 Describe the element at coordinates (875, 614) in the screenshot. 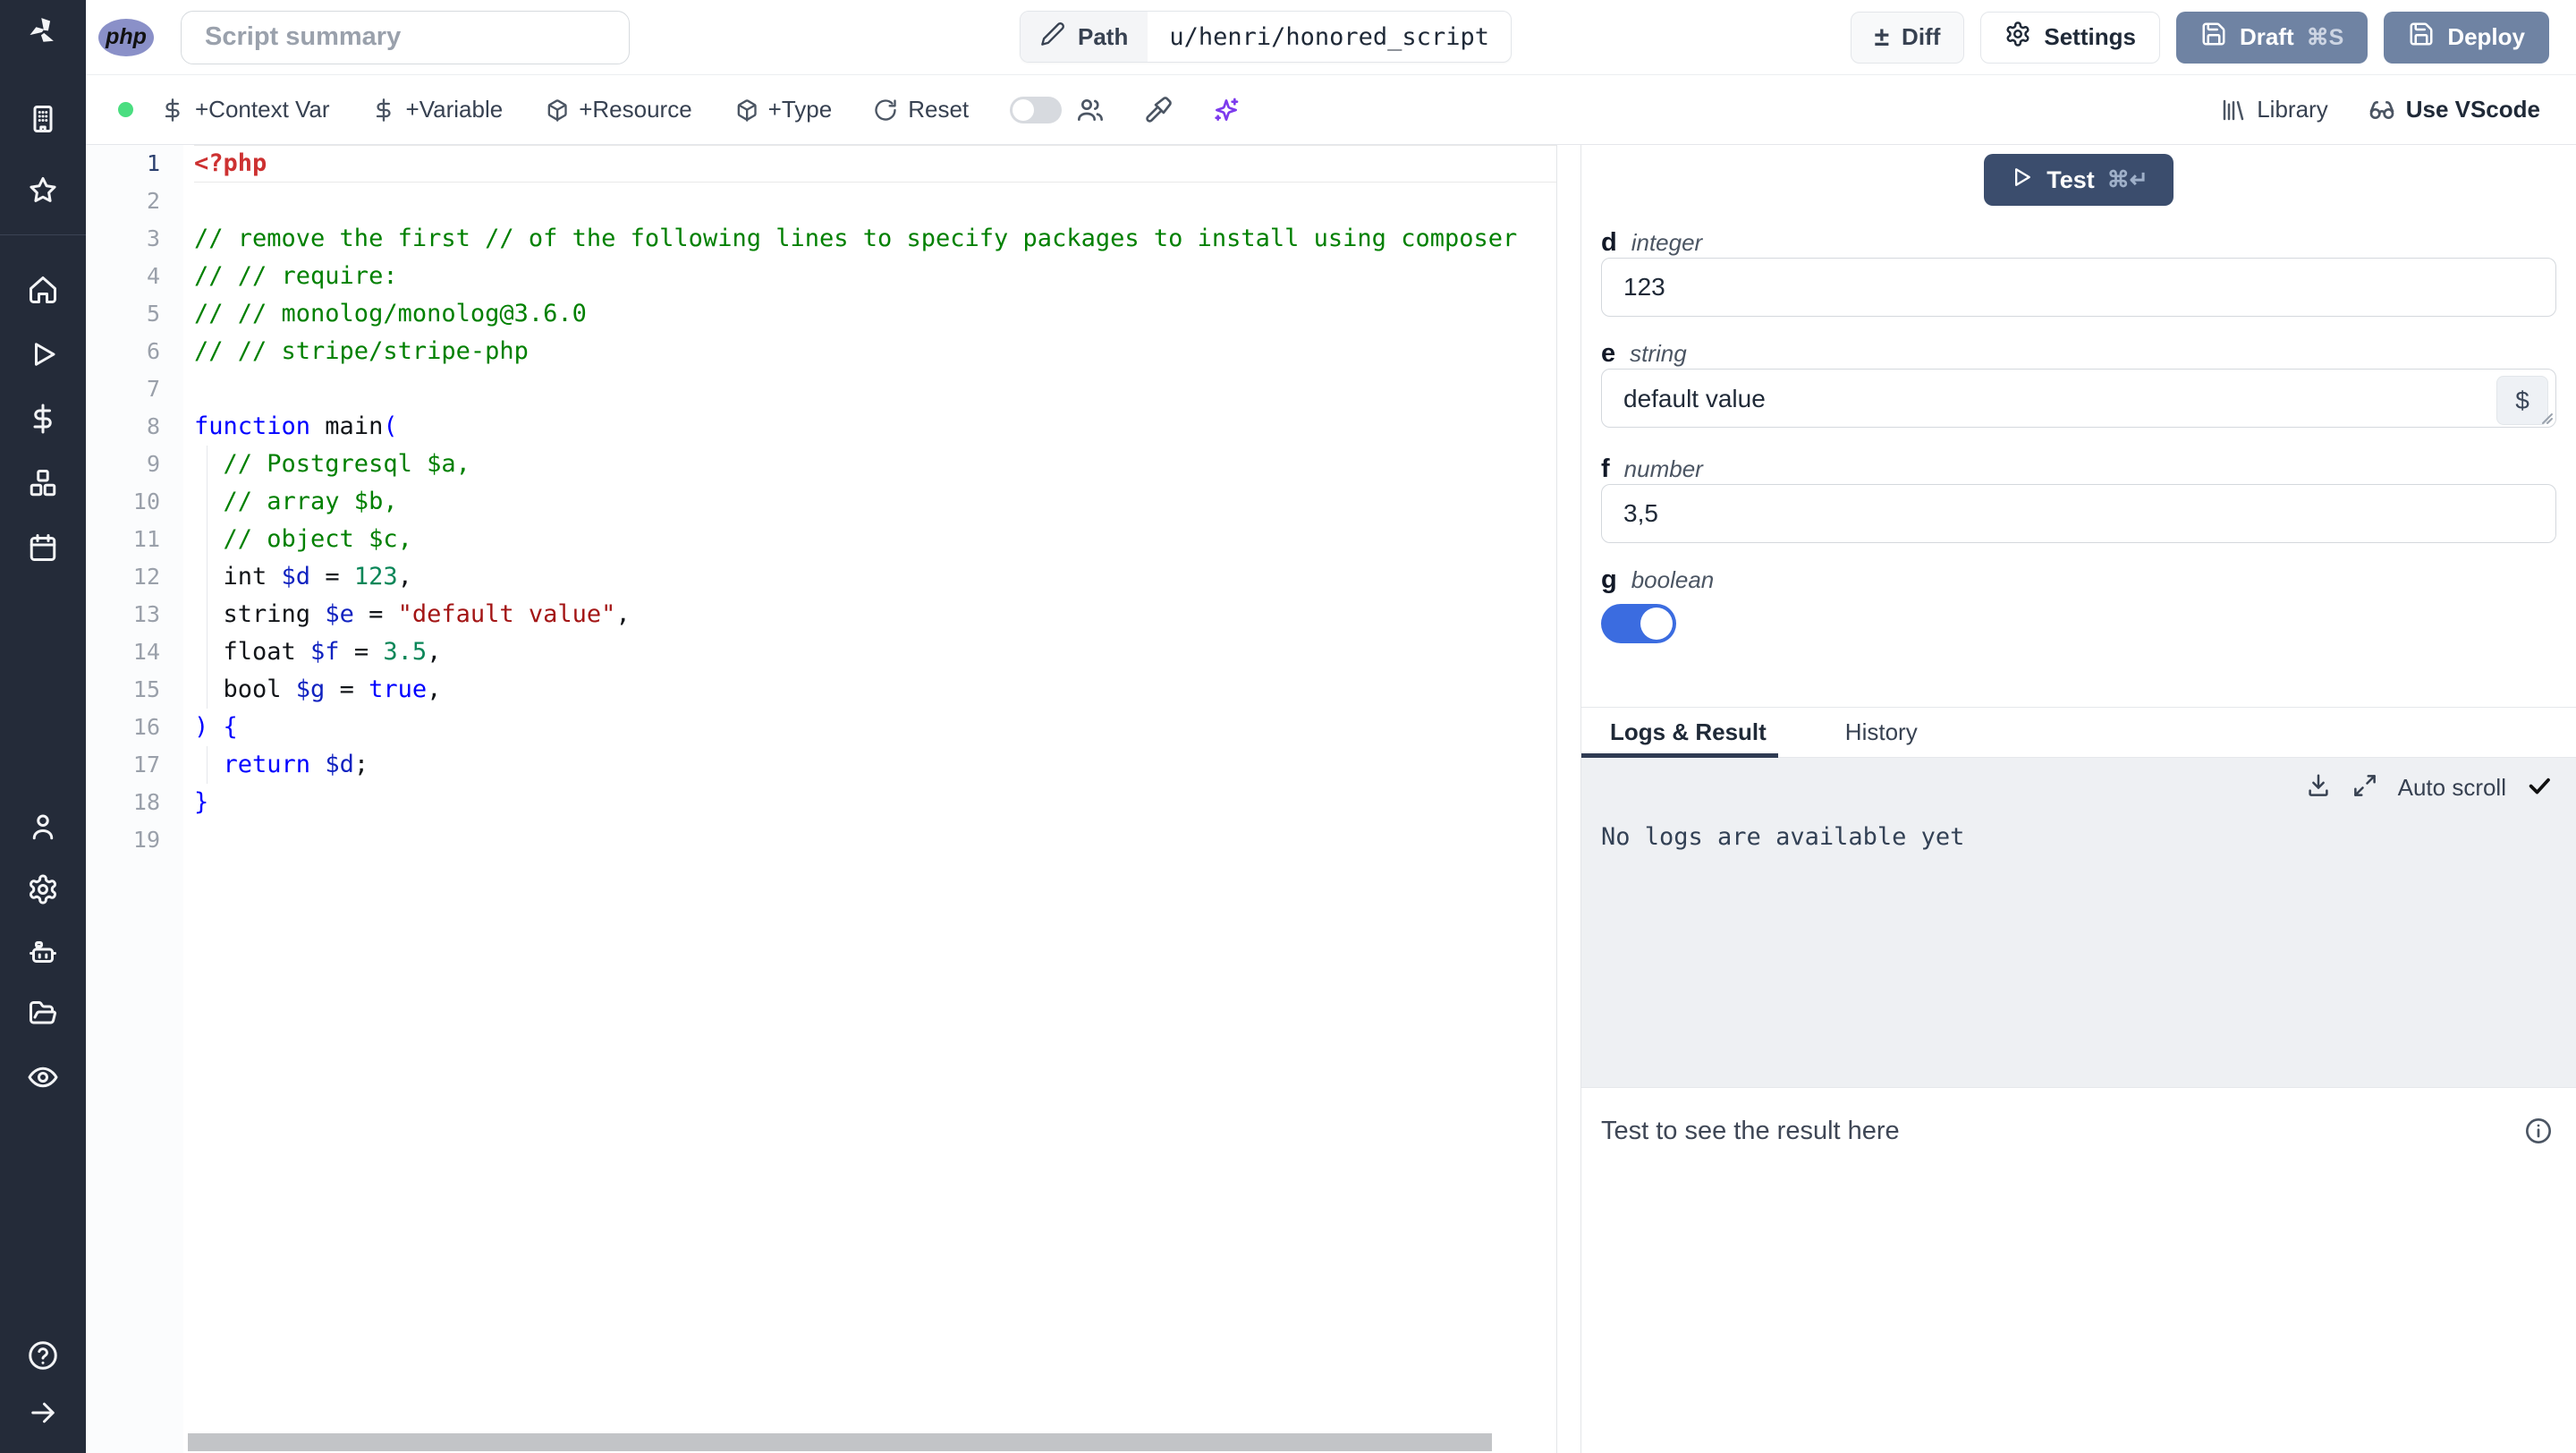

I see `code-line: string $e = "default value",` at that location.